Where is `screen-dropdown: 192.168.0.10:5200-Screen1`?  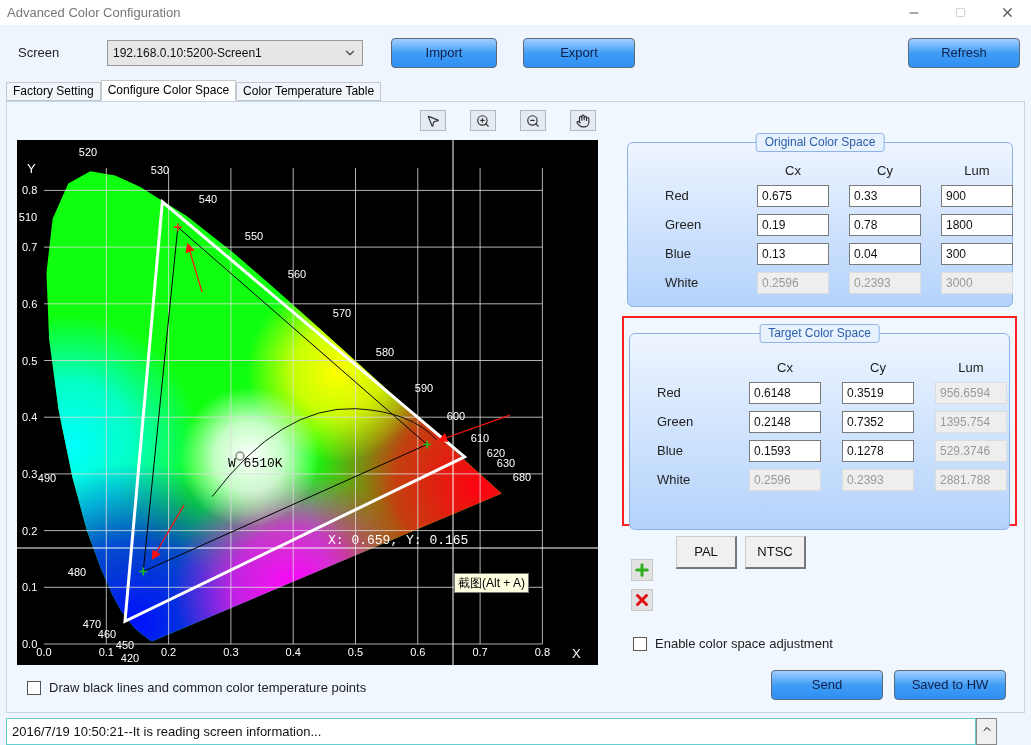 screen-dropdown: 192.168.0.10:5200-Screen1 is located at coordinates (235, 53).